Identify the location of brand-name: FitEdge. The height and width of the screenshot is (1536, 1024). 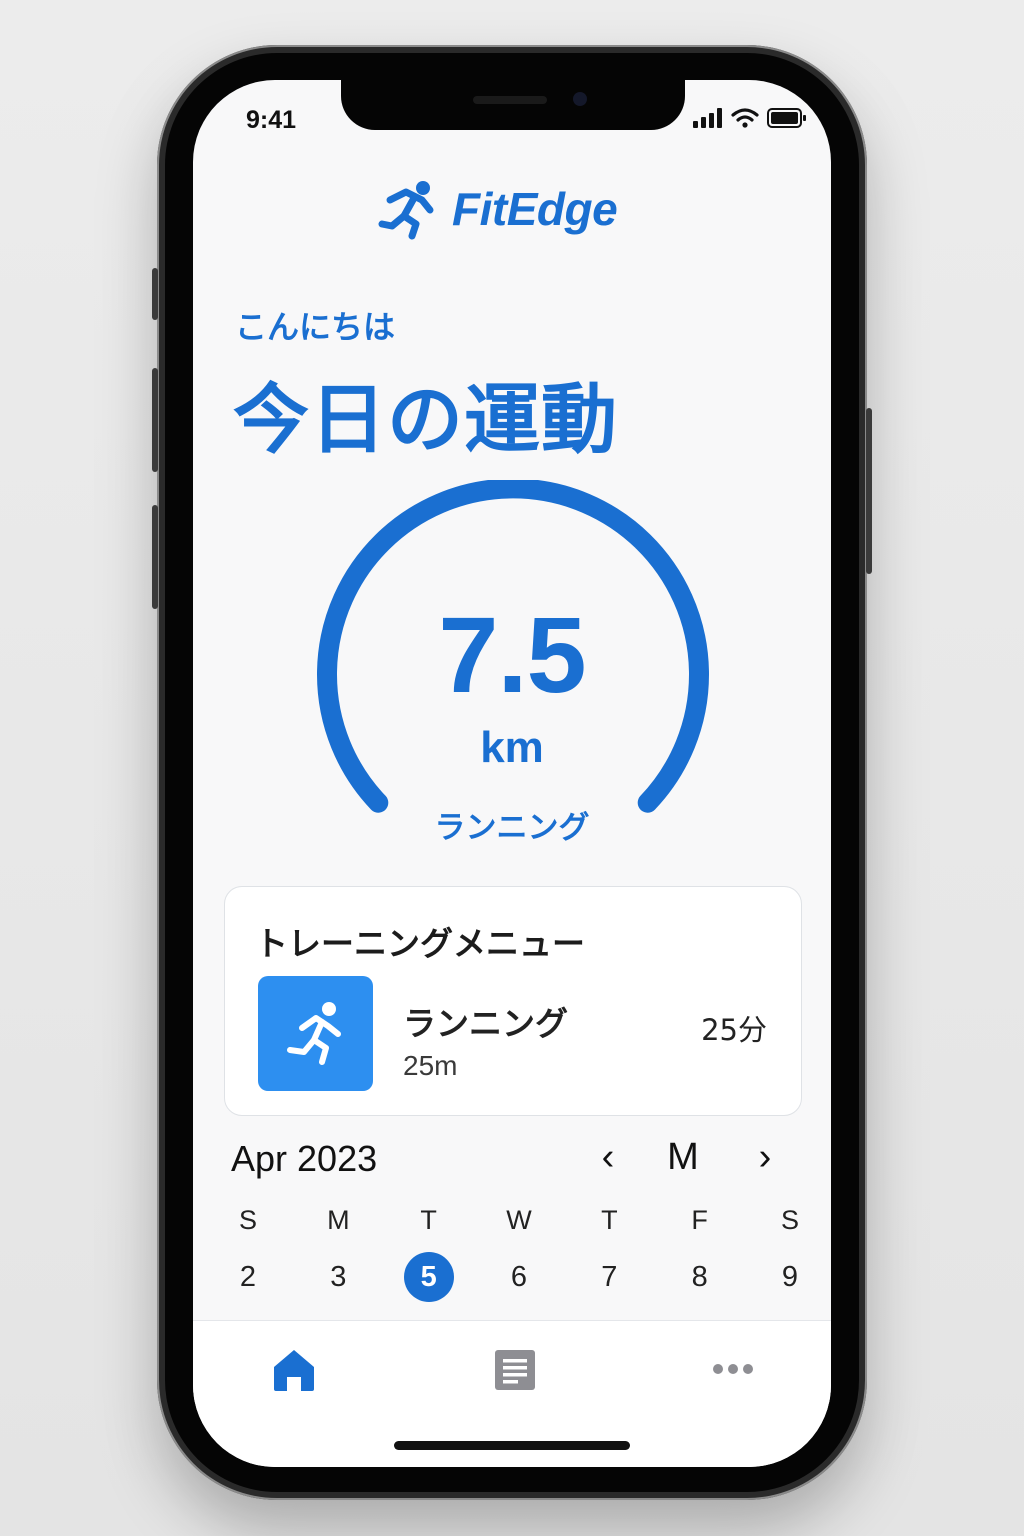
(535, 209).